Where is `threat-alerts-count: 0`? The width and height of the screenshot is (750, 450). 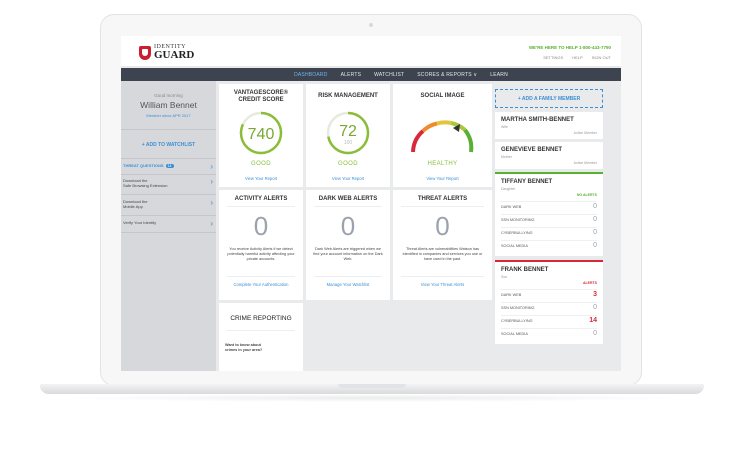
threat-alerts-count: 0 is located at coordinates (442, 226).